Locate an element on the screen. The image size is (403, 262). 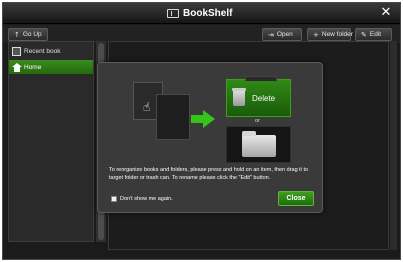
trash-can-icon is located at coordinates (239, 97).